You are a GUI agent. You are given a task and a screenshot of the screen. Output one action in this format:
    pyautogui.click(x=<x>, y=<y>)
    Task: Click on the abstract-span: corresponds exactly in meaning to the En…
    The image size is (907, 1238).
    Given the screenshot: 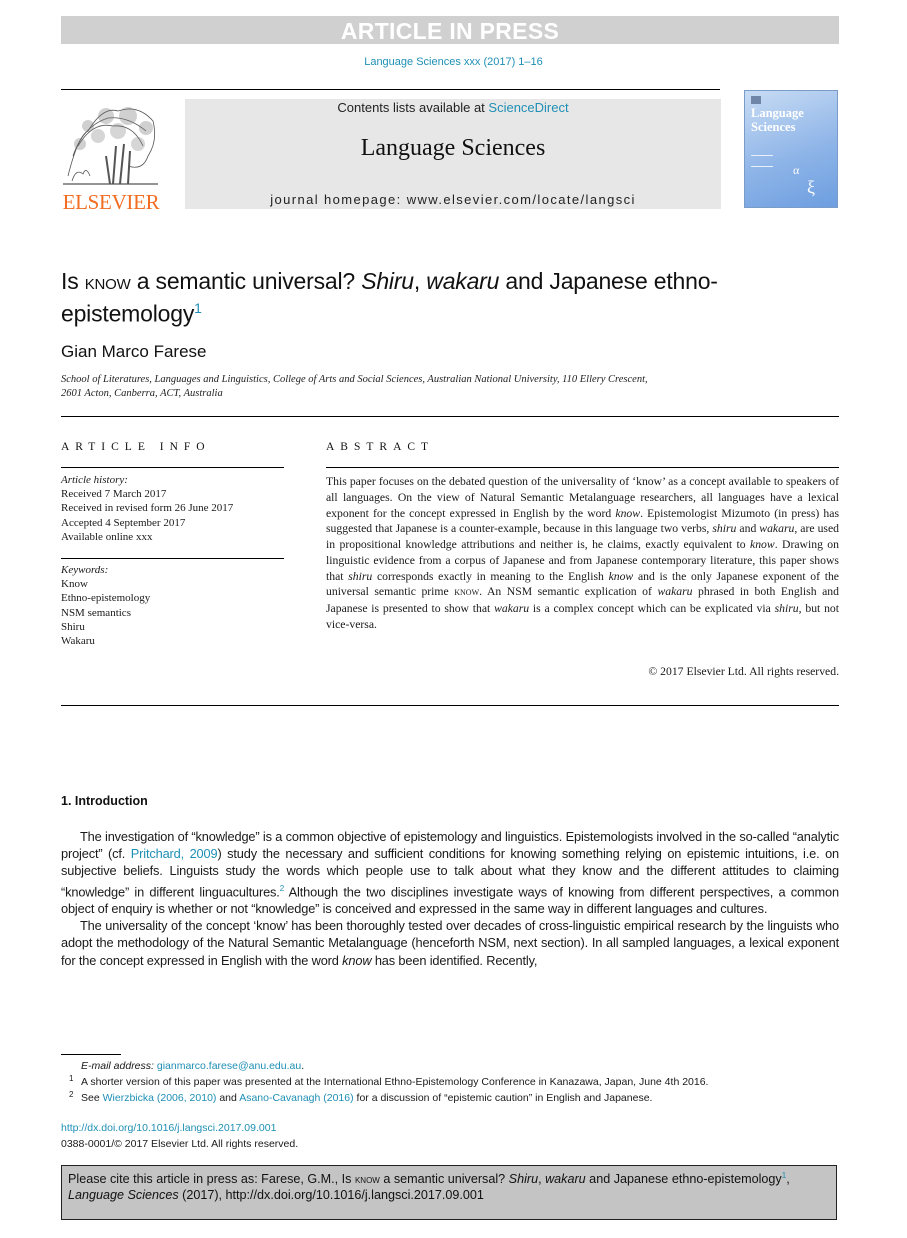 What is the action you would take?
    pyautogui.click(x=490, y=576)
    